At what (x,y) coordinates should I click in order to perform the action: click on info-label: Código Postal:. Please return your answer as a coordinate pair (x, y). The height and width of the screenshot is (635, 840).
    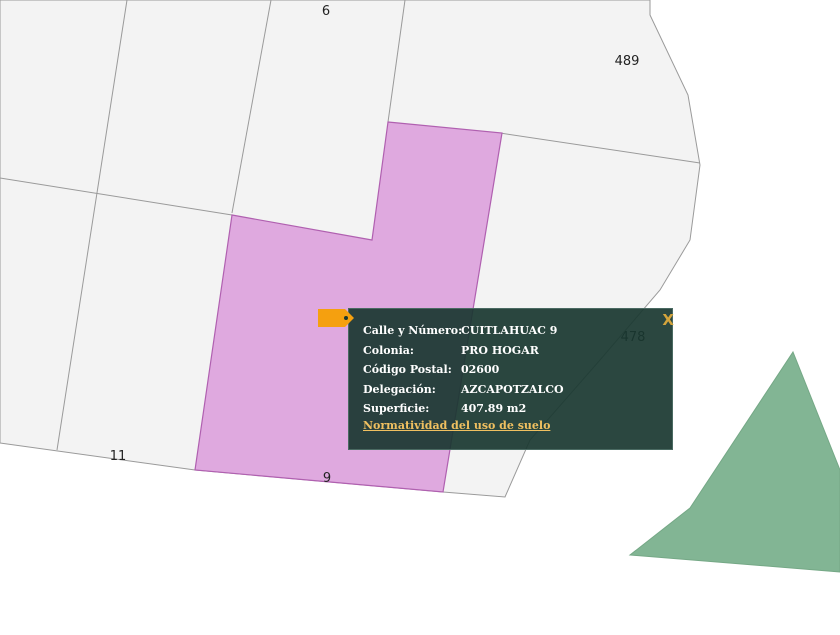
    Looking at the image, I should click on (407, 369).